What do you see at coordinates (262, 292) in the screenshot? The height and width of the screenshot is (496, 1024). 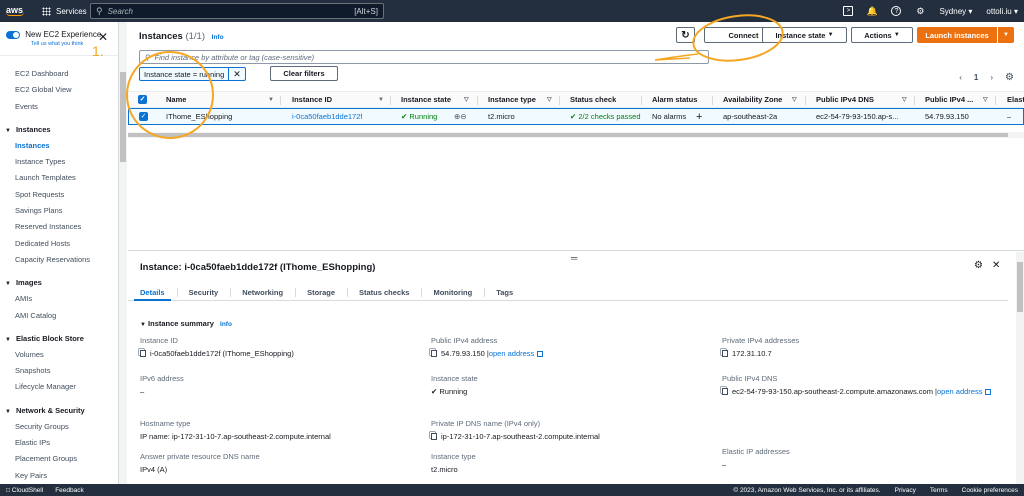 I see `tab-networking: Networking` at bounding box center [262, 292].